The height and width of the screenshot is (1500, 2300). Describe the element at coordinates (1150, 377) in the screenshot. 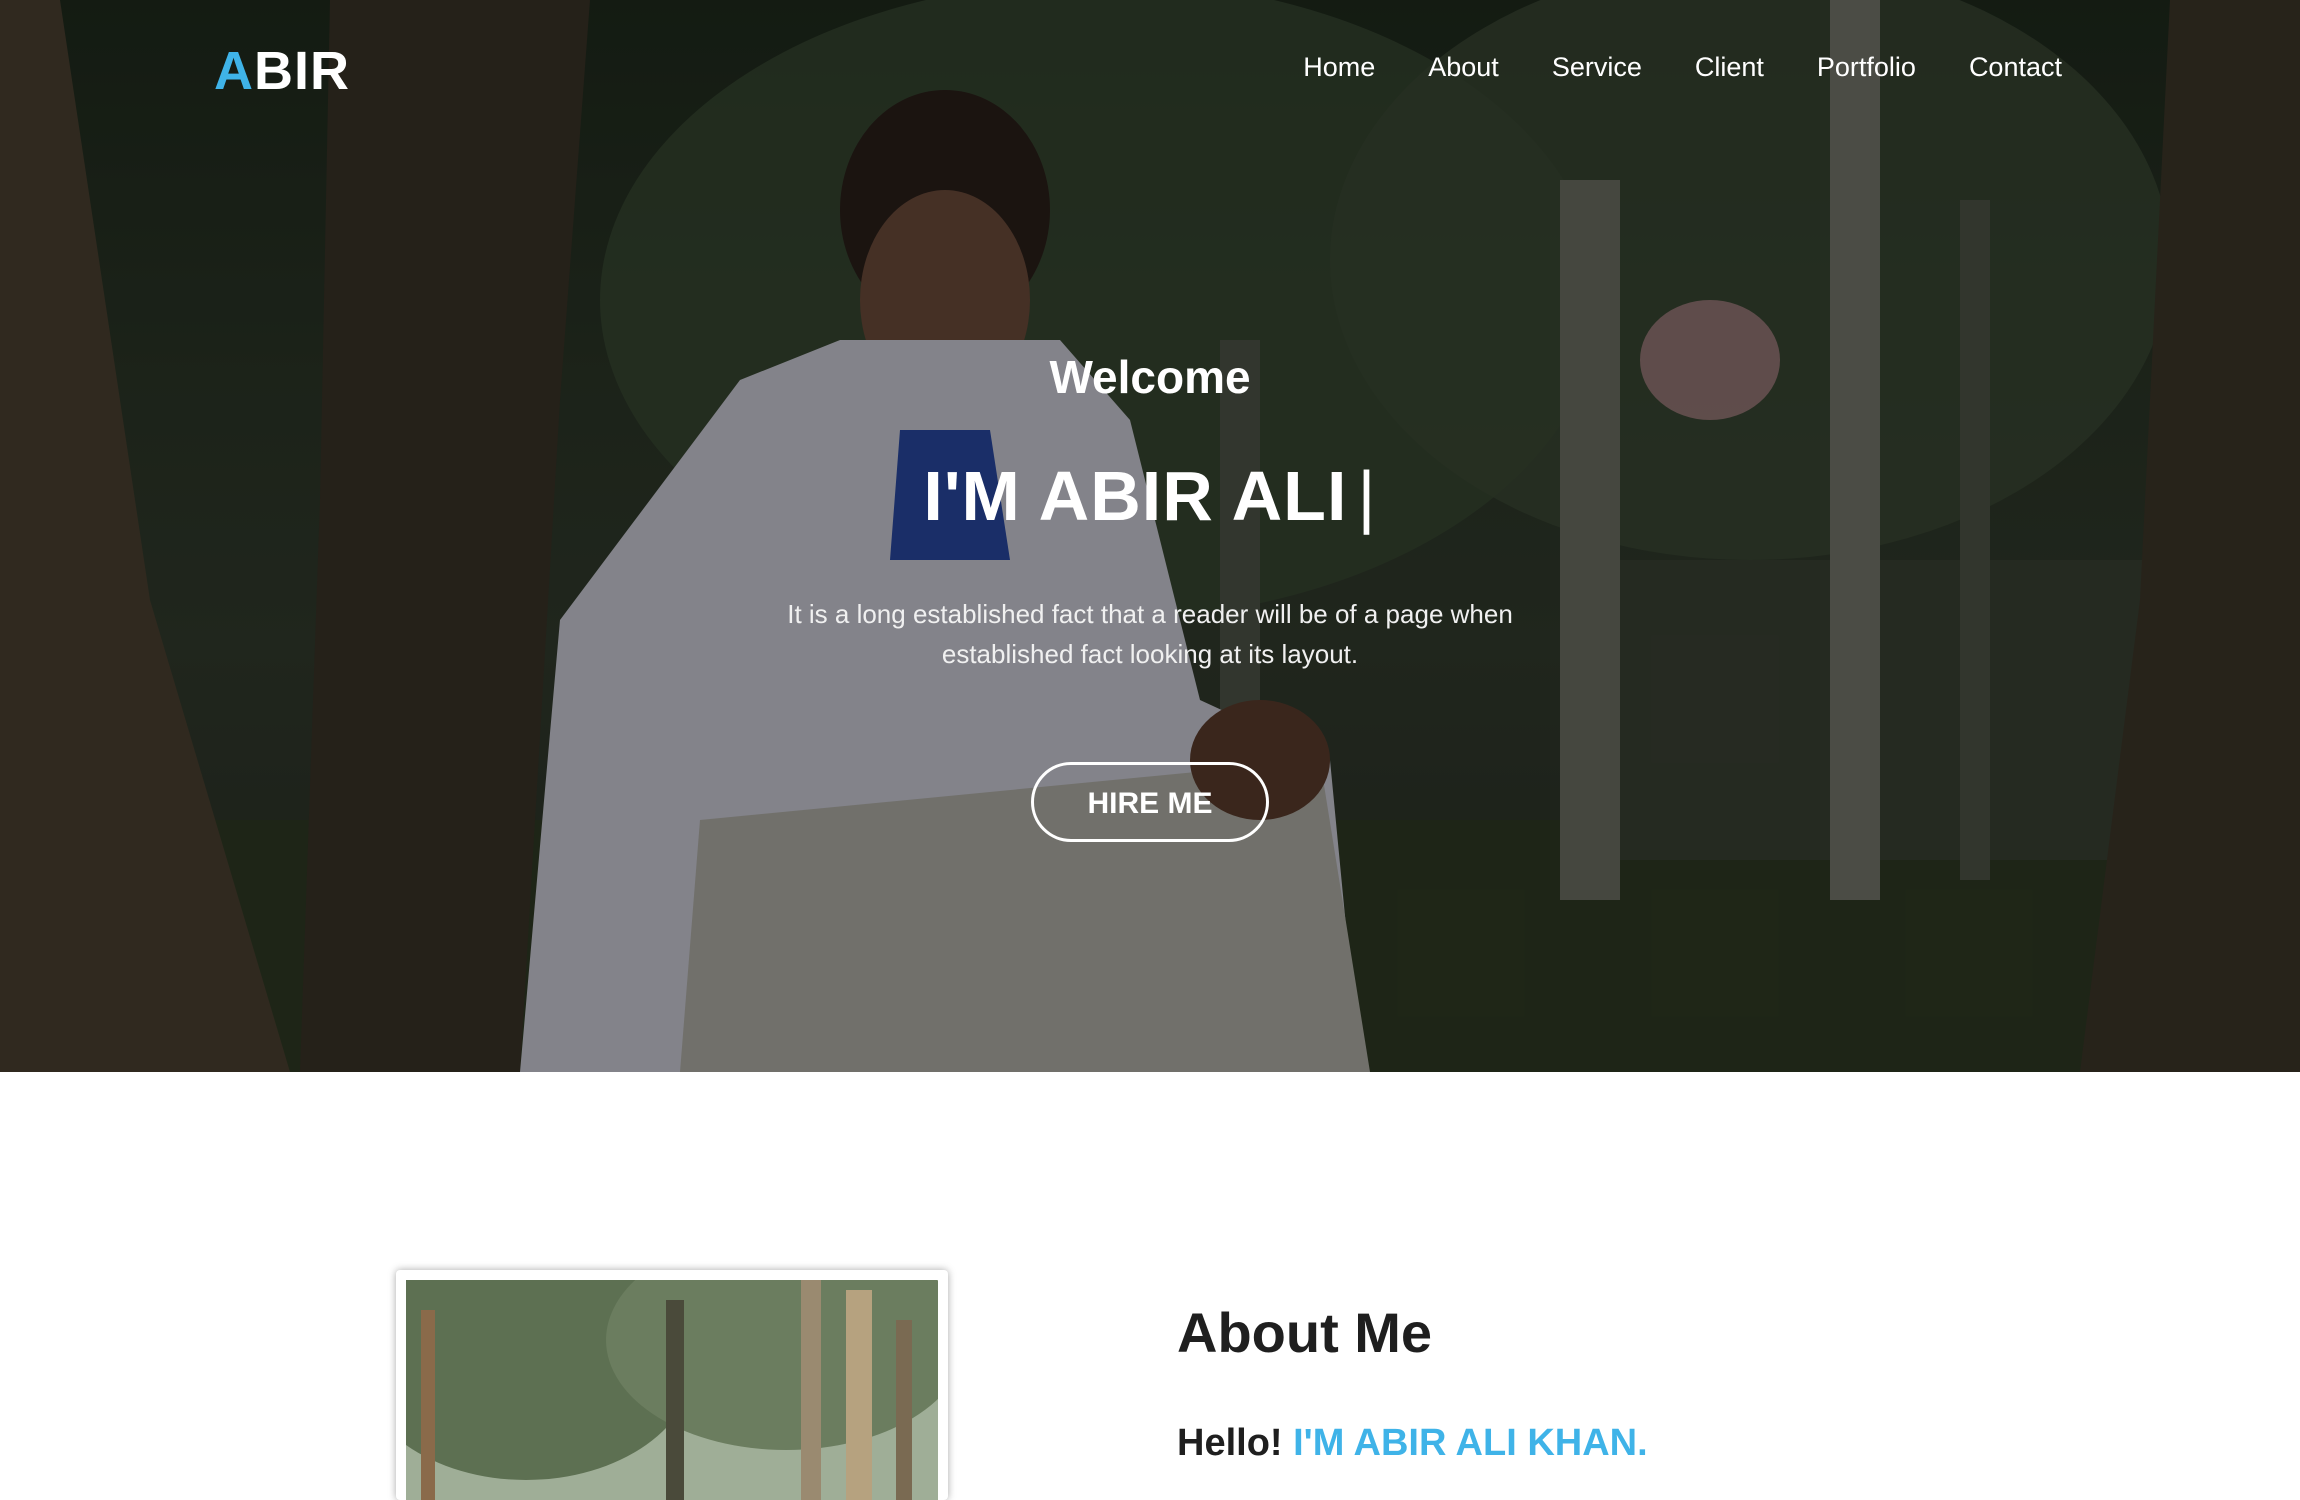

I see `hero-welcome-text: Welcome` at that location.